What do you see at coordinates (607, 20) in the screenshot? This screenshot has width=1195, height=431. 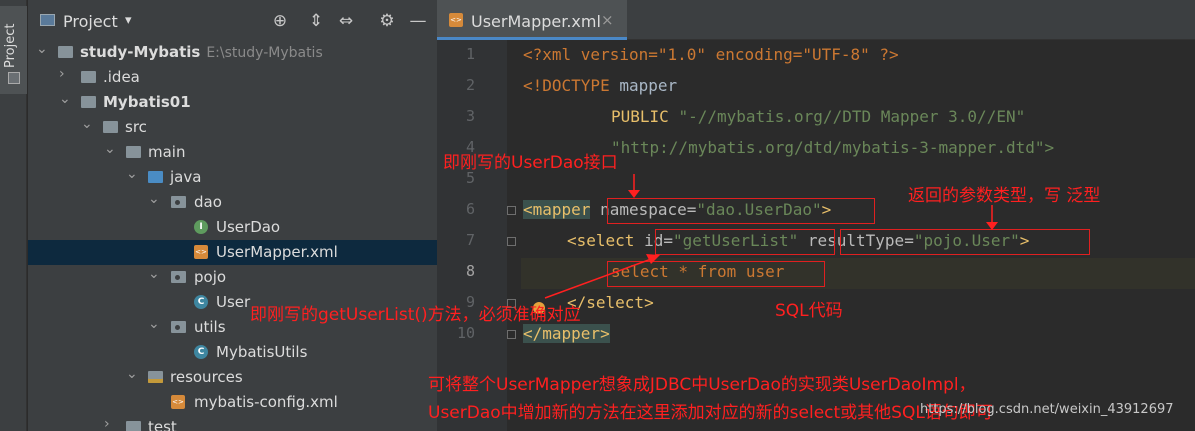 I see `close-icon: ×` at bounding box center [607, 20].